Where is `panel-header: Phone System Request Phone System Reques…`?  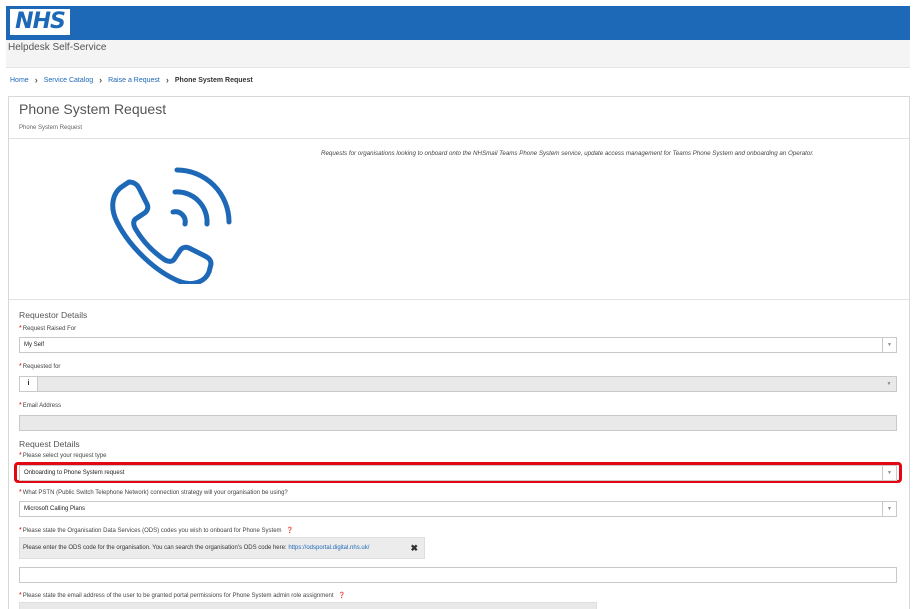
panel-header: Phone System Request Phone System Reques… is located at coordinates (459, 118).